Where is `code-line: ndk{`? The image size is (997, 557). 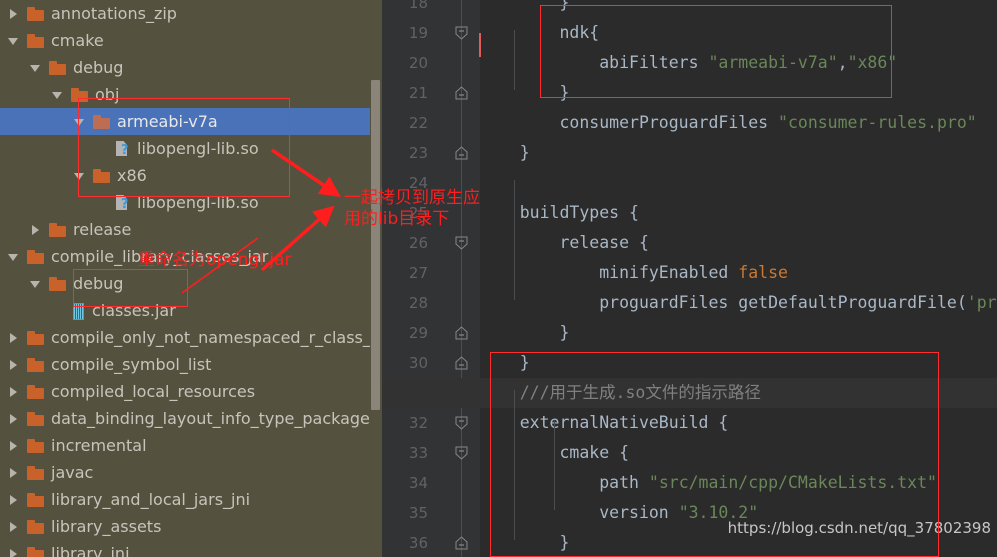 code-line: ndk{ is located at coordinates (539, 33).